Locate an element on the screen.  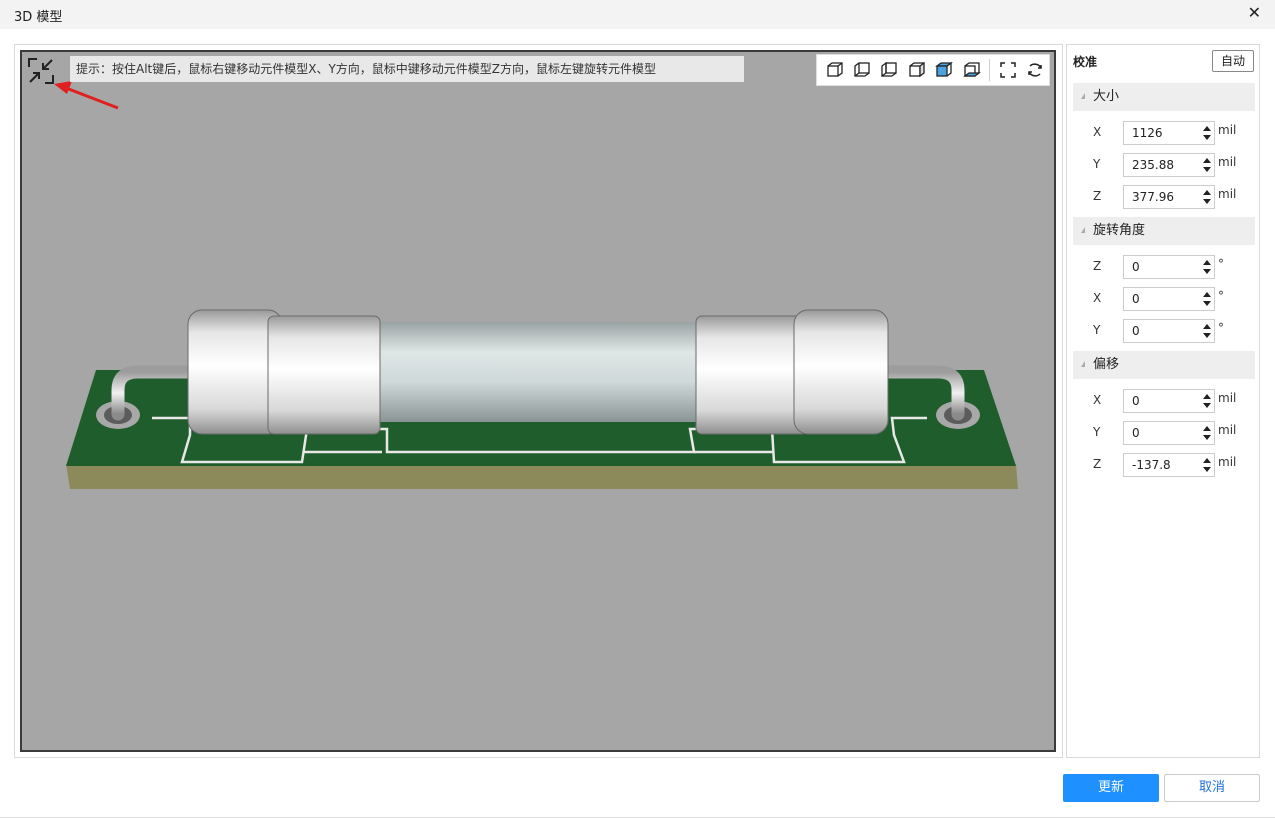
fuse-cap-right-inner is located at coordinates (752, 375).